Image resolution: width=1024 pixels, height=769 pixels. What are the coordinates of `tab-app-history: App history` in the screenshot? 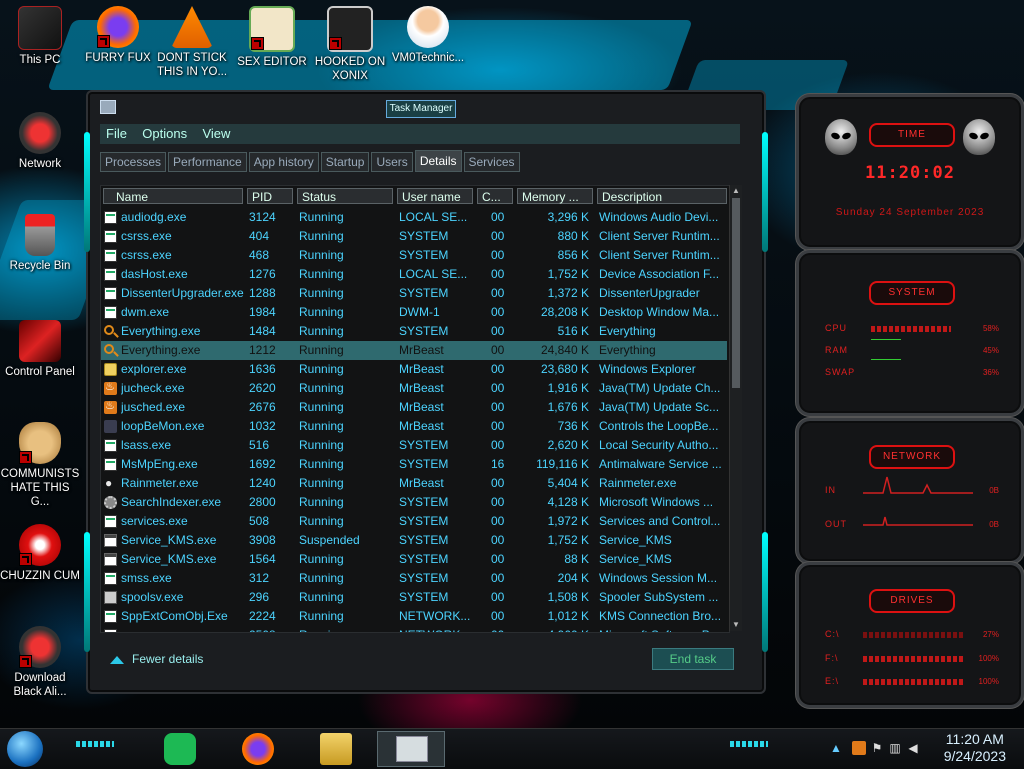 It's located at (283, 162).